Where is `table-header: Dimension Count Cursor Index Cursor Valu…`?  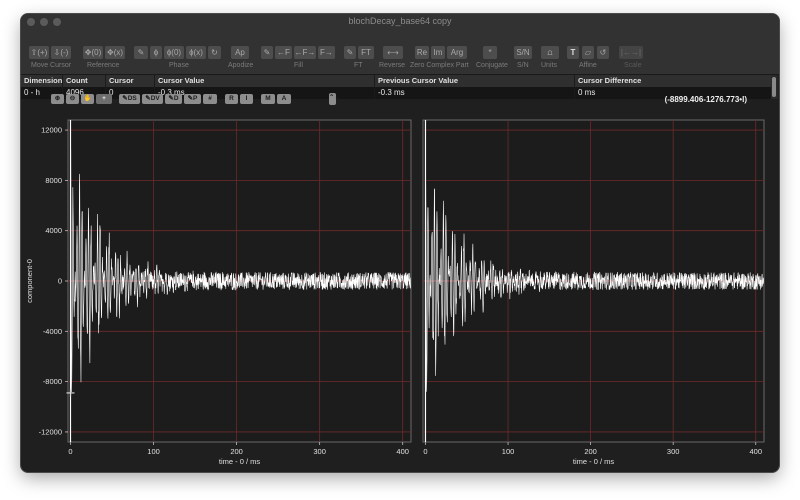 table-header: Dimension Count Cursor Index Cursor Valu… is located at coordinates (396, 86).